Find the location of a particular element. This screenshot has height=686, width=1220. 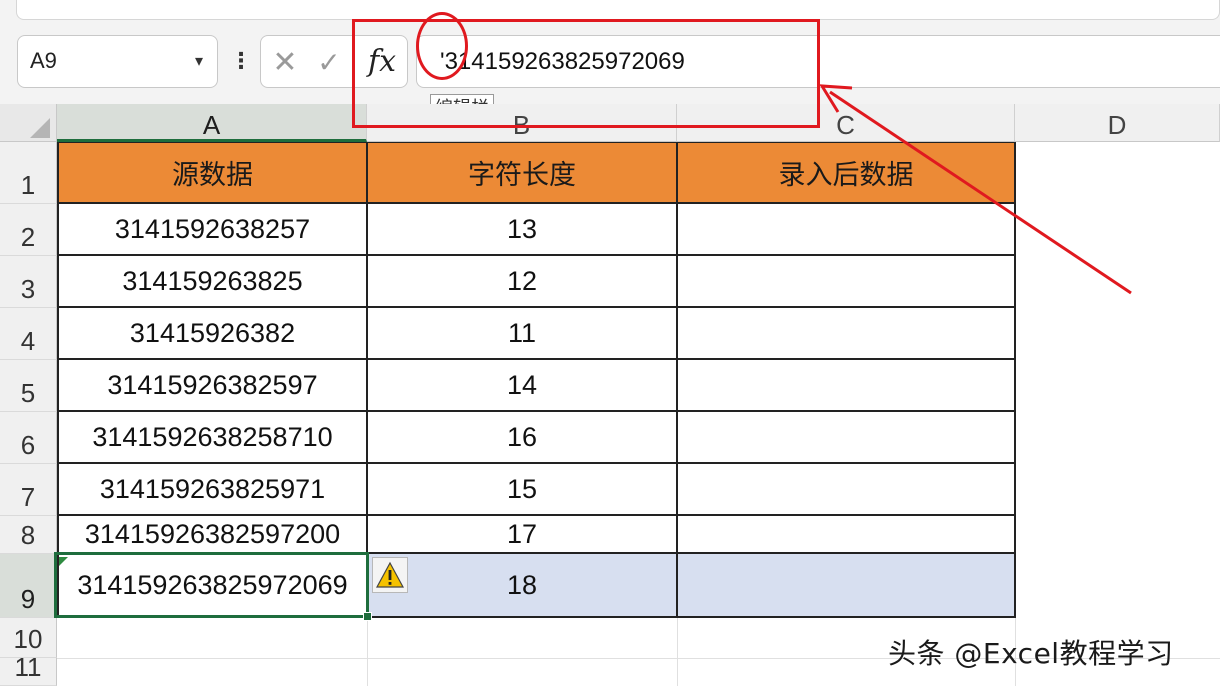

watermark: 头条 @Excel教程学习 is located at coordinates (1031, 653).